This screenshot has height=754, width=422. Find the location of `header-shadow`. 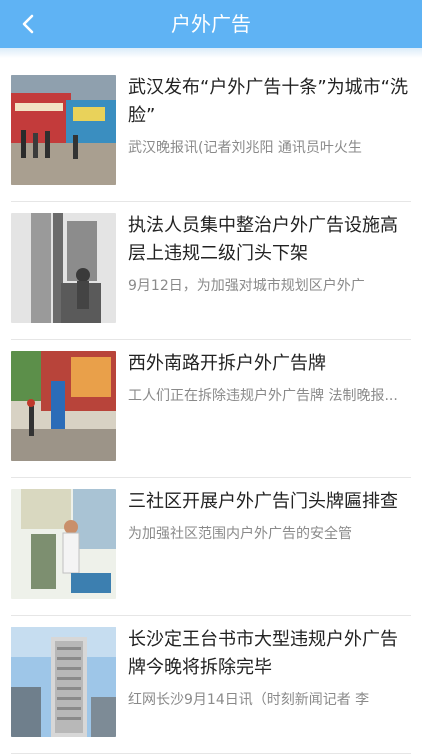

header-shadow is located at coordinates (211, 53).